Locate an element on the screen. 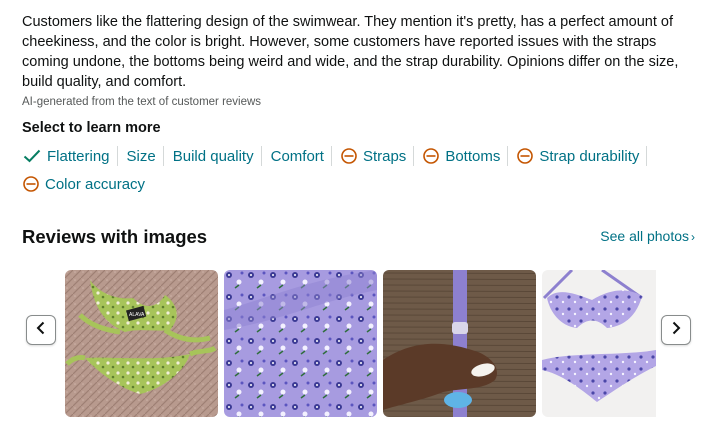  aspect-size: Size is located at coordinates (144, 156).